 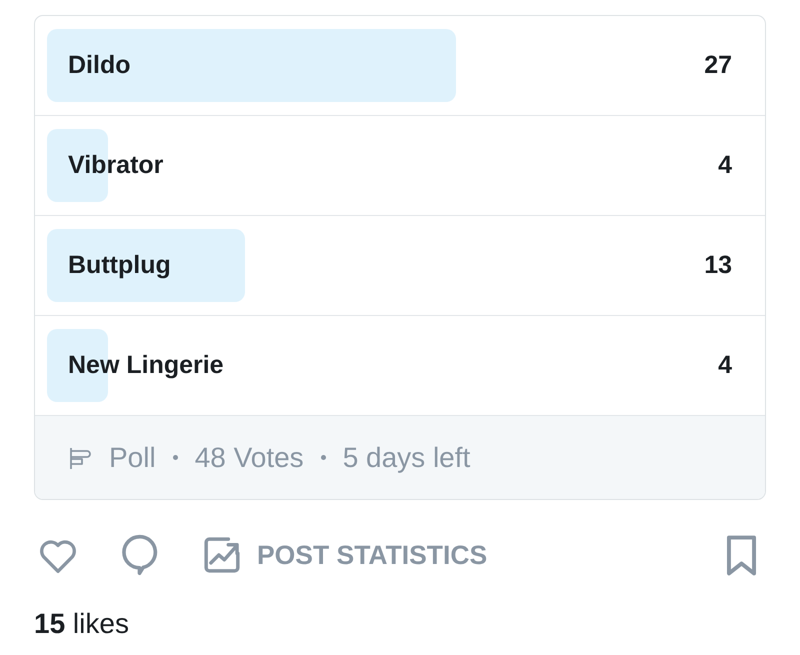 What do you see at coordinates (116, 165) in the screenshot?
I see `option-label: Vibrator` at bounding box center [116, 165].